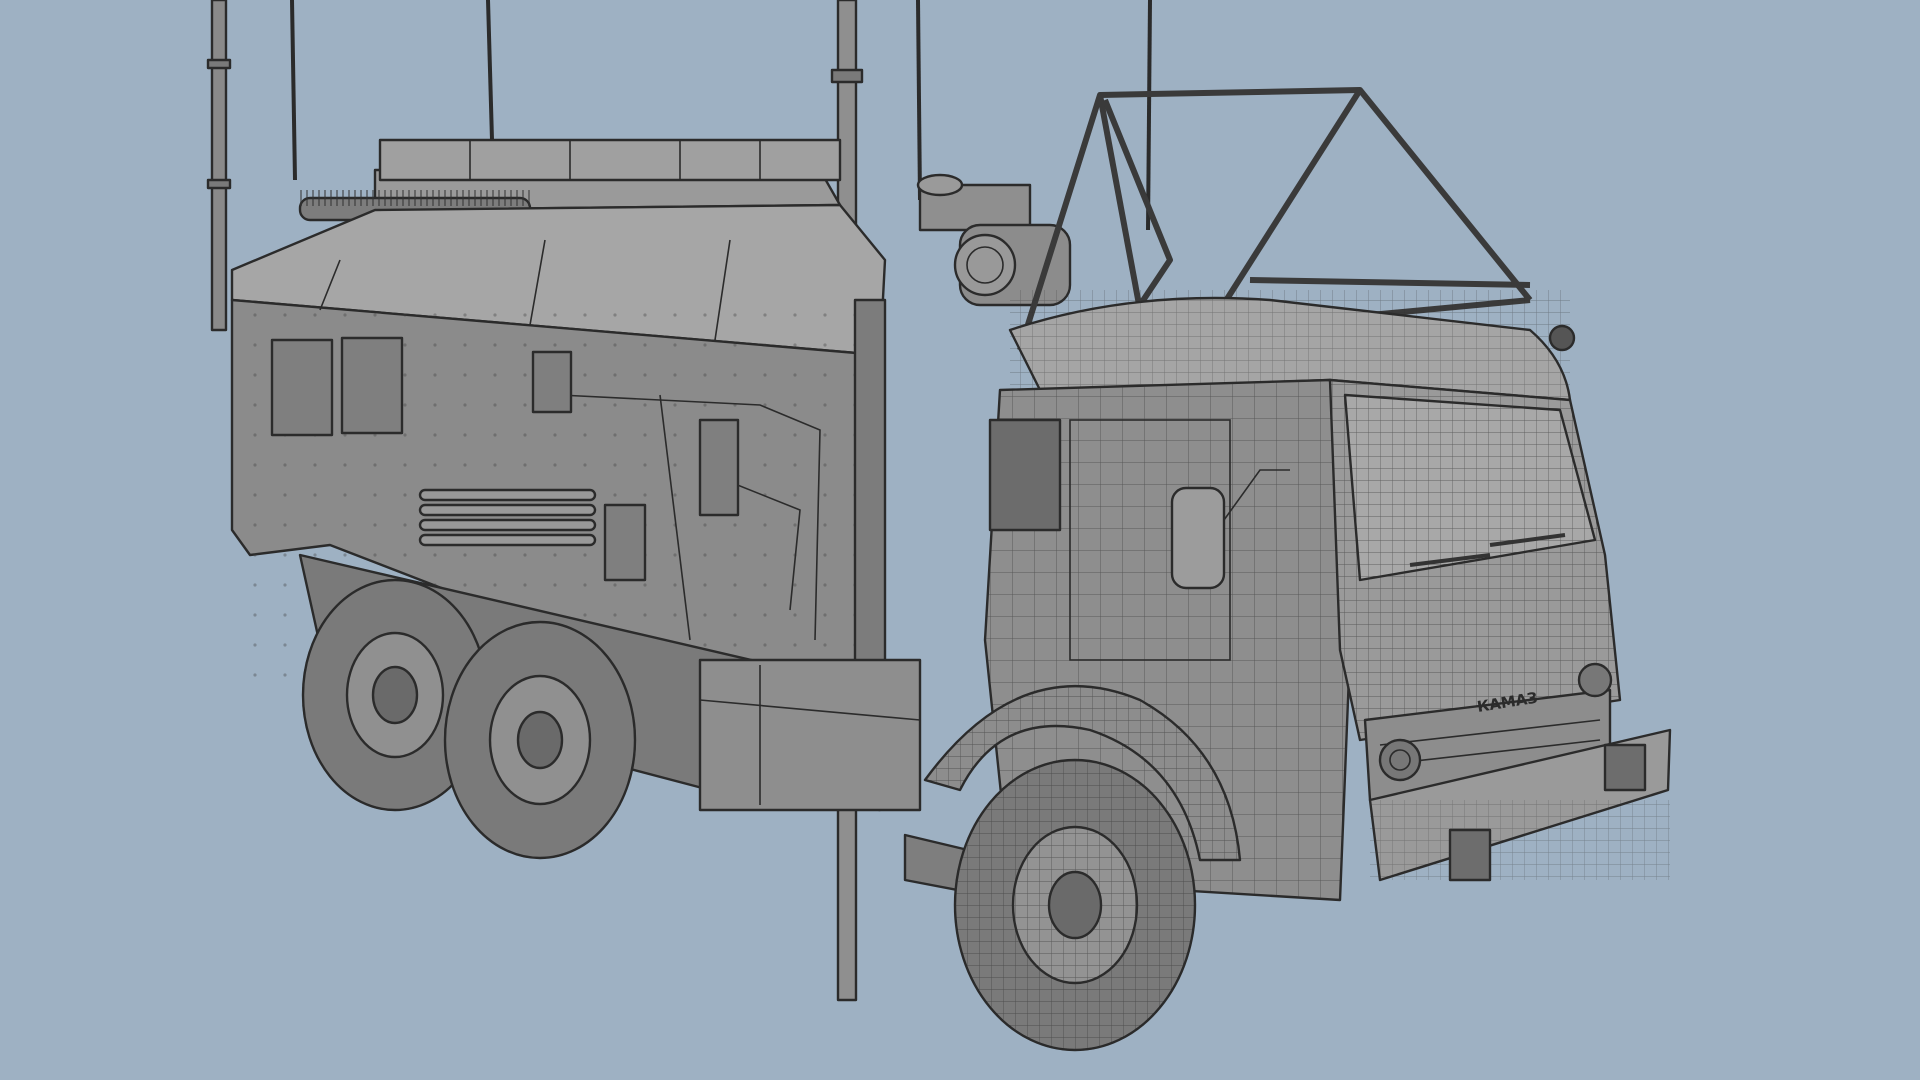 The height and width of the screenshot is (1080, 1920). I want to click on roof-lamp, so click(1562, 338).